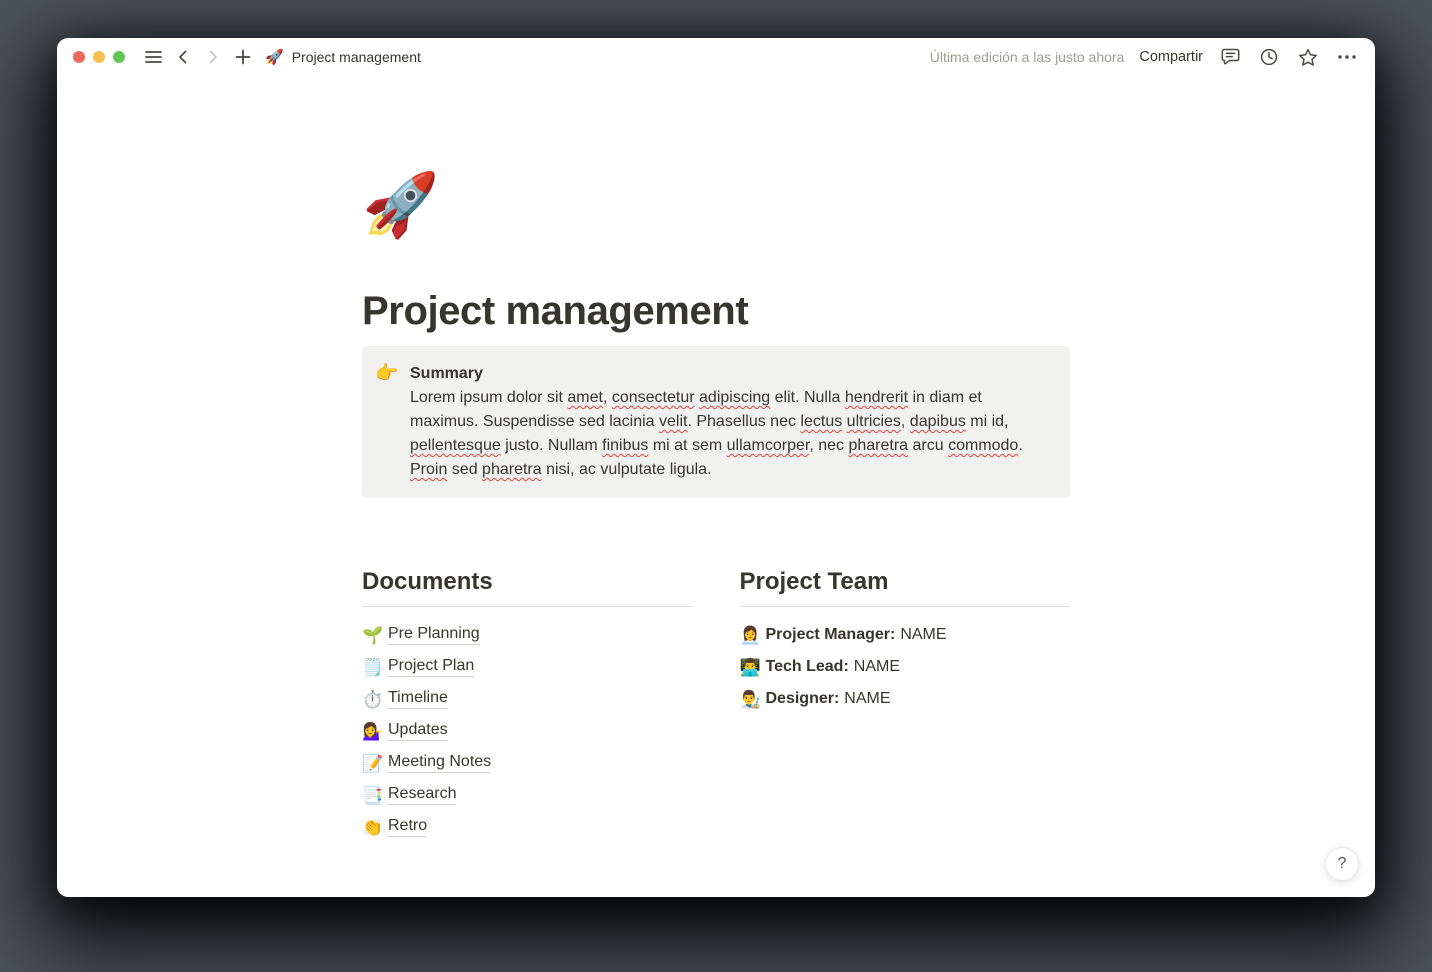 The image size is (1432, 972). Describe the element at coordinates (1230, 57) in the screenshot. I see `comments-icon` at that location.